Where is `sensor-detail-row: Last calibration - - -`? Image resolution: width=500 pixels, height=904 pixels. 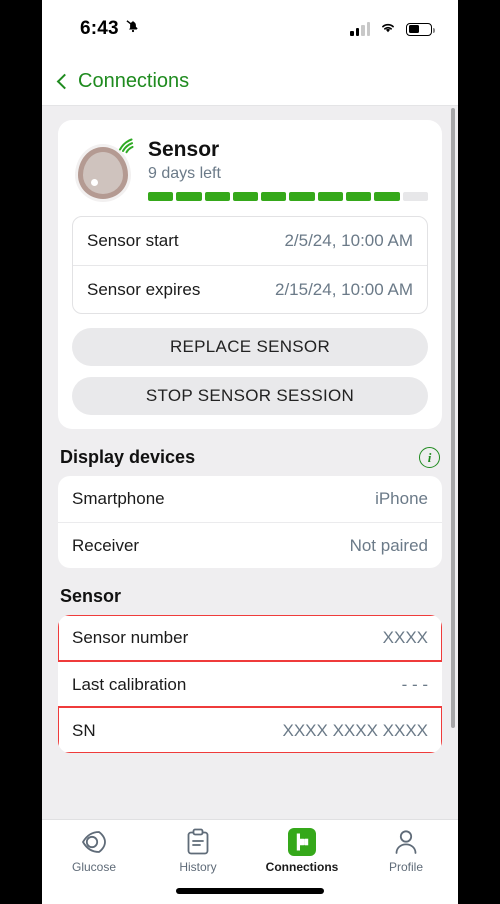 sensor-detail-row: Last calibration - - - is located at coordinates (250, 684).